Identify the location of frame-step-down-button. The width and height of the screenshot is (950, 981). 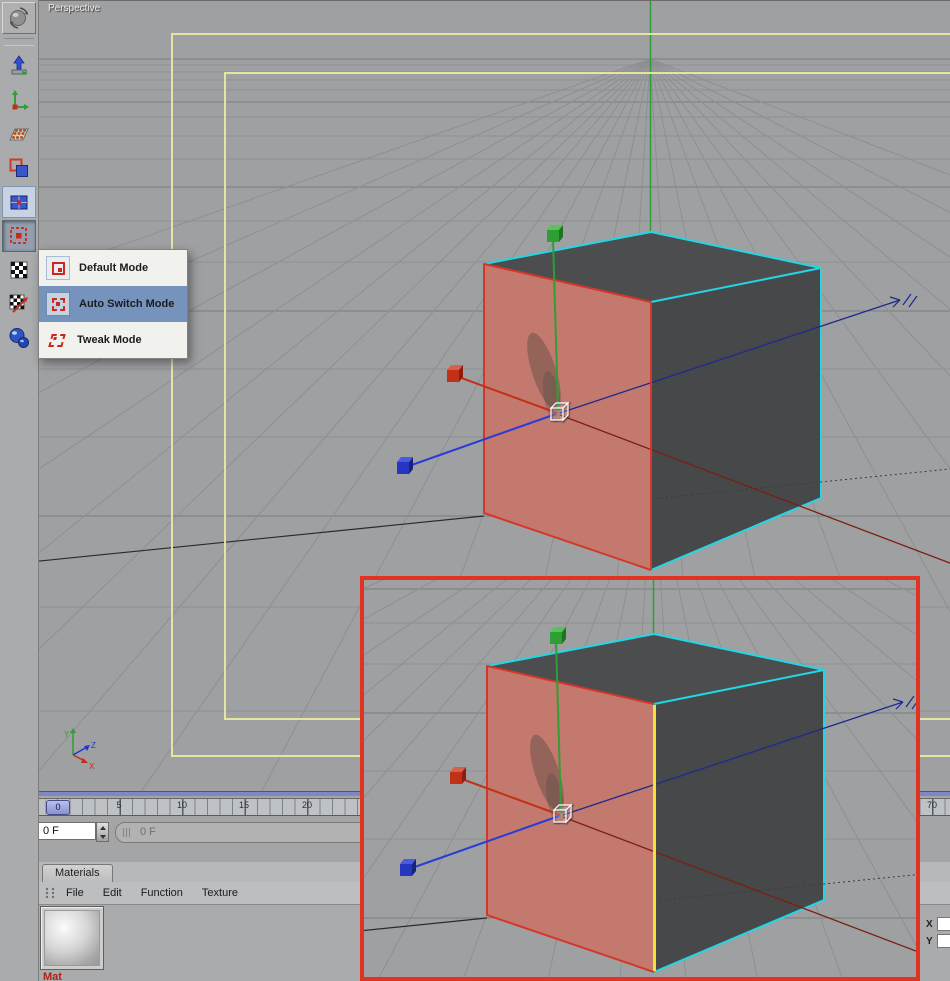
(102, 836).